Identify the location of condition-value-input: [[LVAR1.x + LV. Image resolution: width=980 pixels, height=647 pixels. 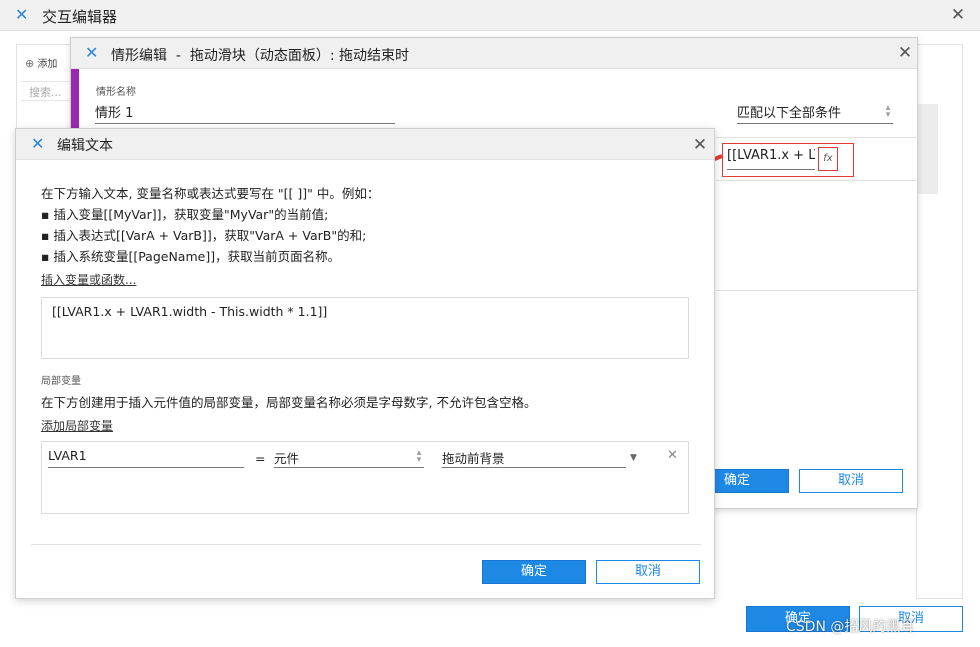
(771, 159).